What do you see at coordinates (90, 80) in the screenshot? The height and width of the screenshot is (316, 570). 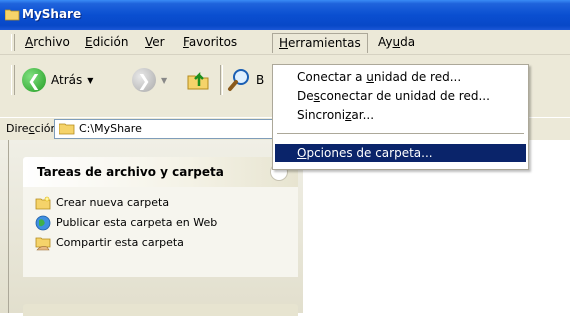 I see `back-dropdown-icon: ▼` at bounding box center [90, 80].